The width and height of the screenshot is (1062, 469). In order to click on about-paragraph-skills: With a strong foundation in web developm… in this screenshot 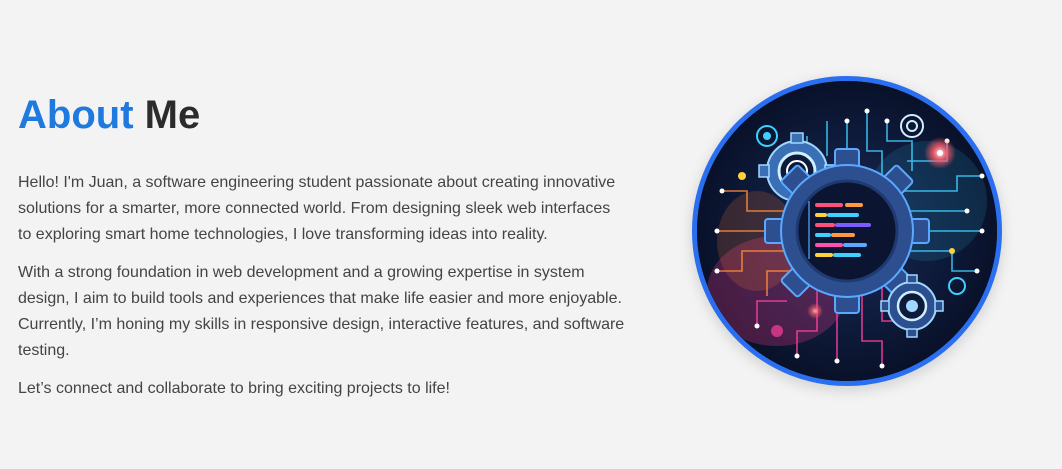, I will do `click(321, 311)`.